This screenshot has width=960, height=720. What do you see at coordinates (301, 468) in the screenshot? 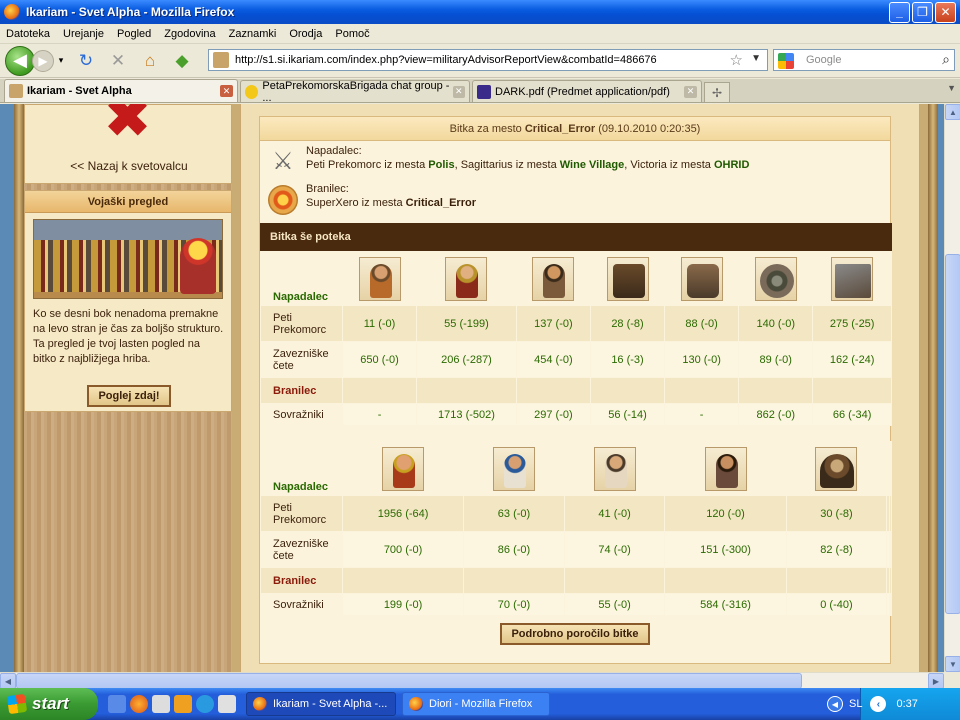
I see `attacker-heading: Napadalec` at bounding box center [301, 468].